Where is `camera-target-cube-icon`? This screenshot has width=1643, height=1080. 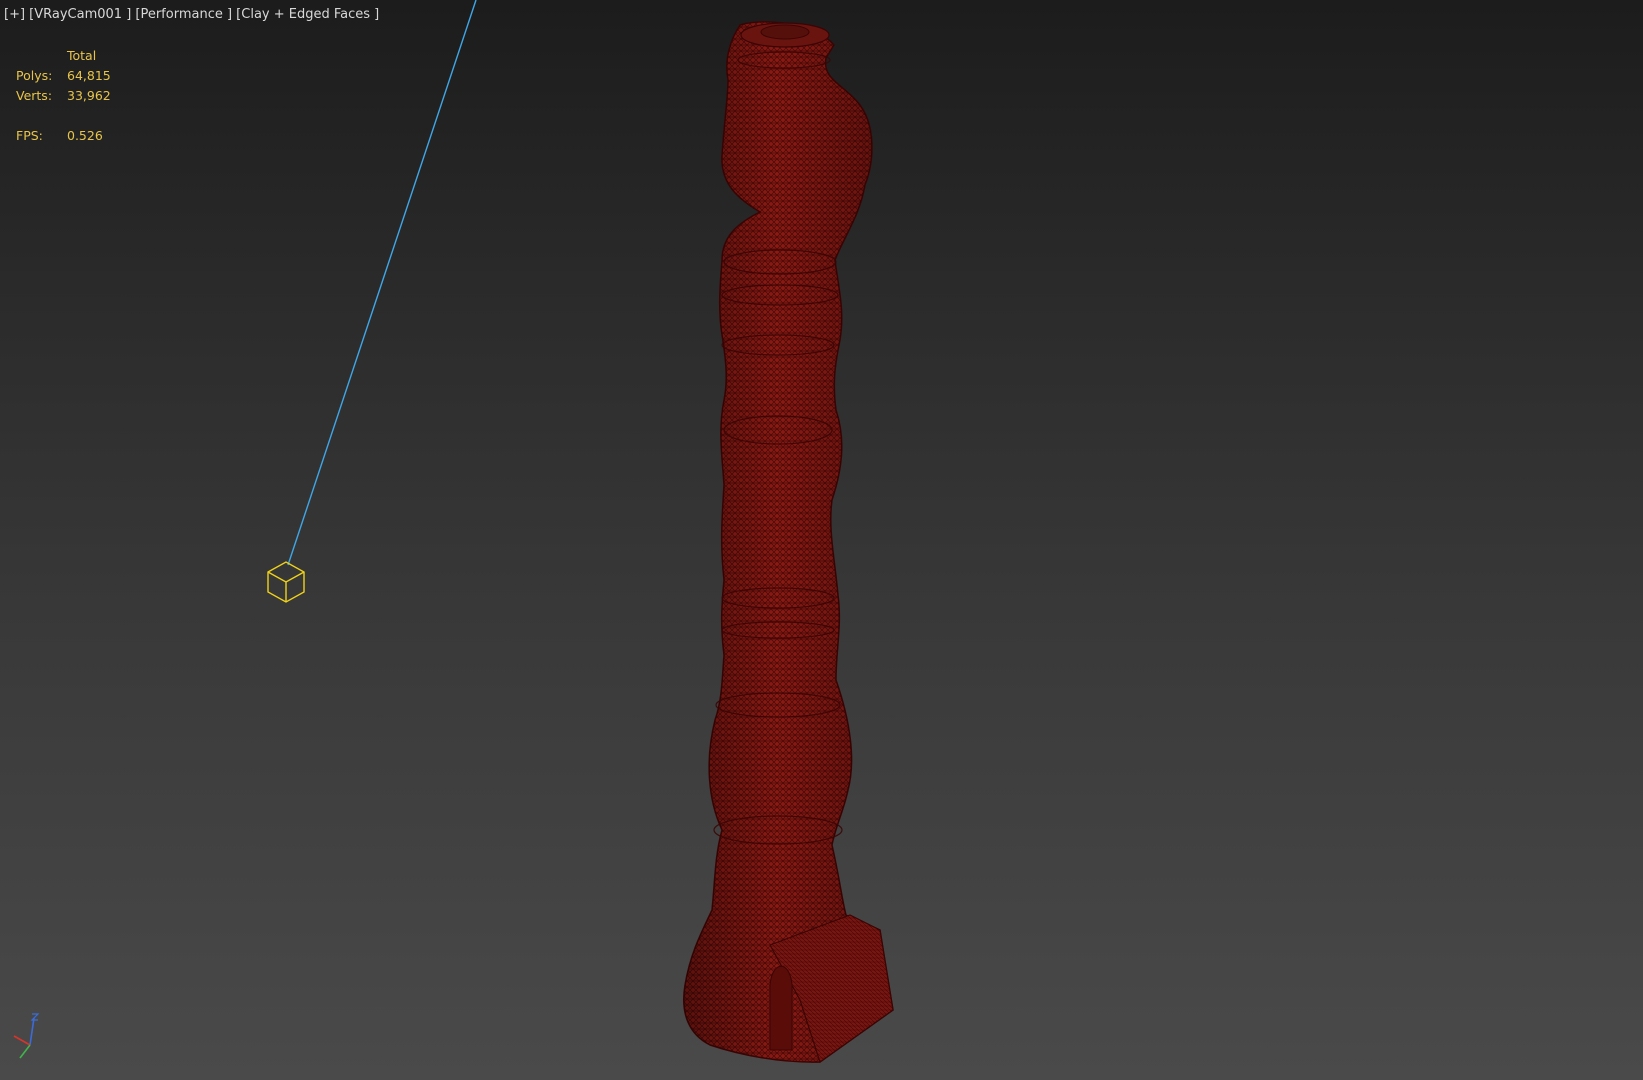 camera-target-cube-icon is located at coordinates (286, 582).